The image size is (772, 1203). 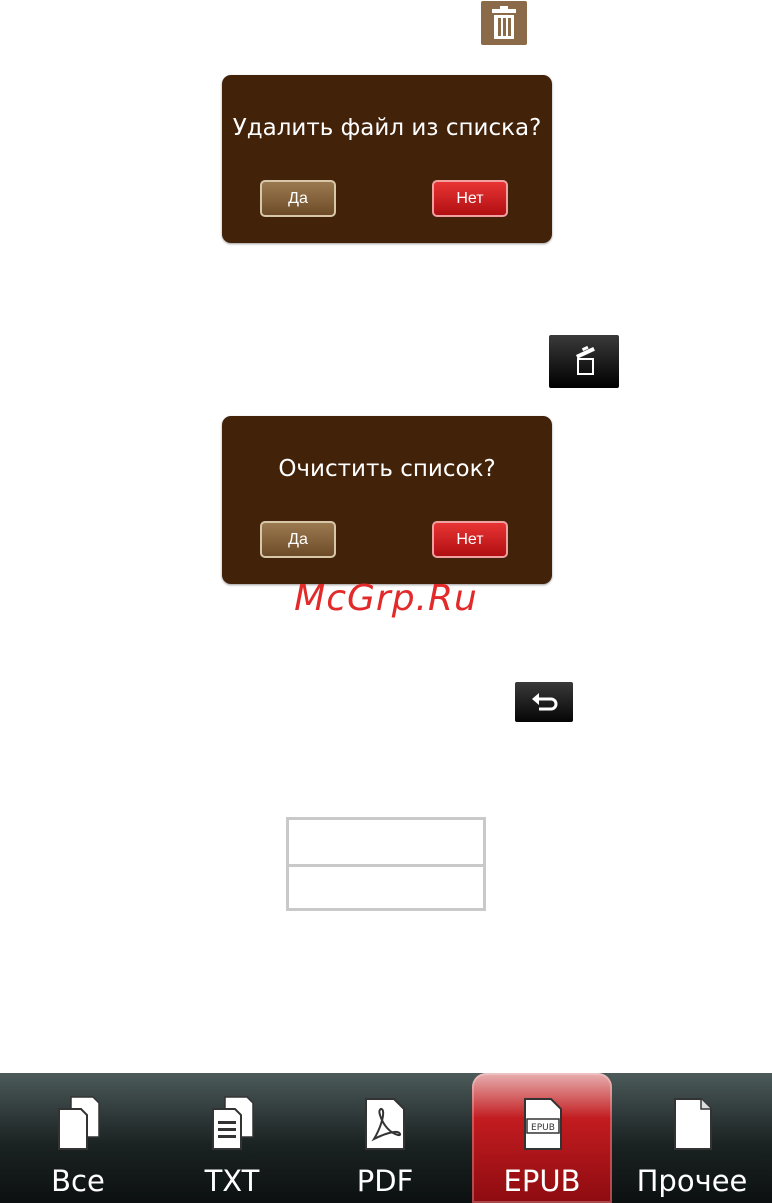 What do you see at coordinates (385, 1181) in the screenshot?
I see `tab-label: PDF` at bounding box center [385, 1181].